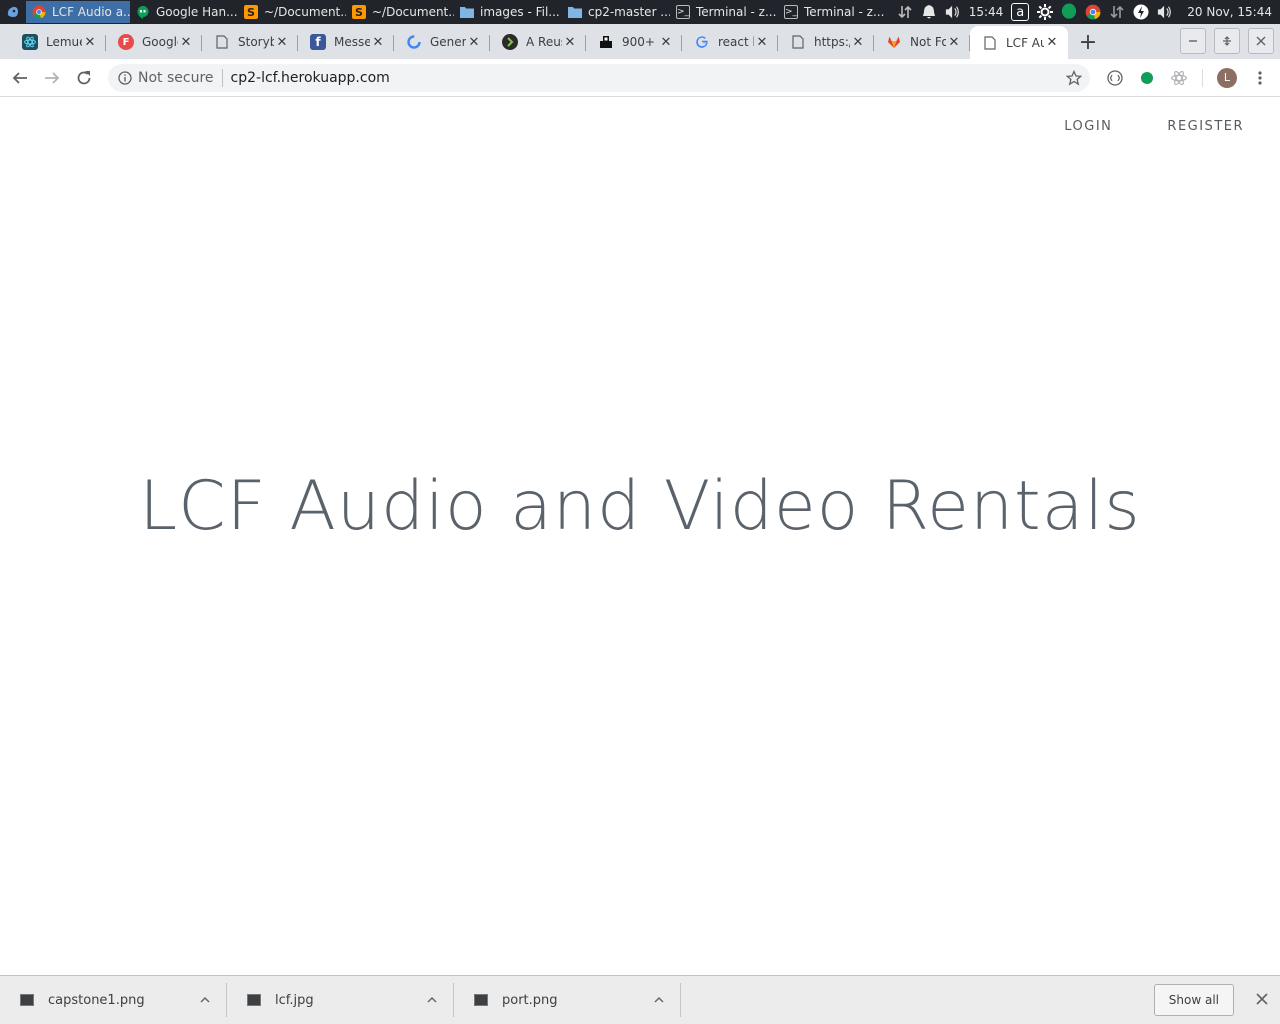 Image resolution: width=1280 pixels, height=1024 pixels. I want to click on downloads-shelf: capstone1.png lcf.jpg port.png Show all, so click(640, 999).